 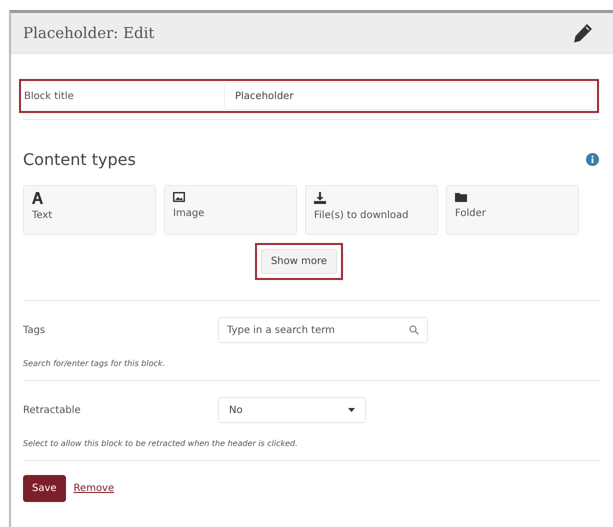 I want to click on content-type-tile: Image, so click(x=230, y=210).